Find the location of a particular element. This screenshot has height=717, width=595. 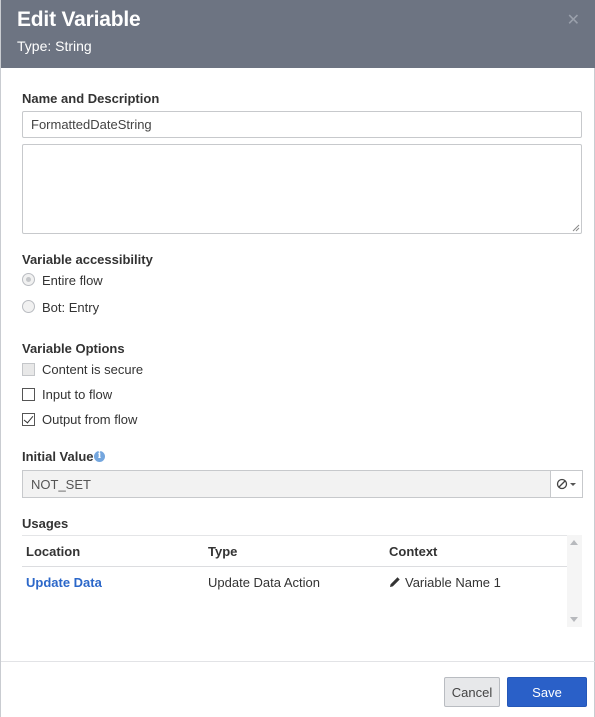

usages-table-header: Location Type Context is located at coordinates (294, 551).